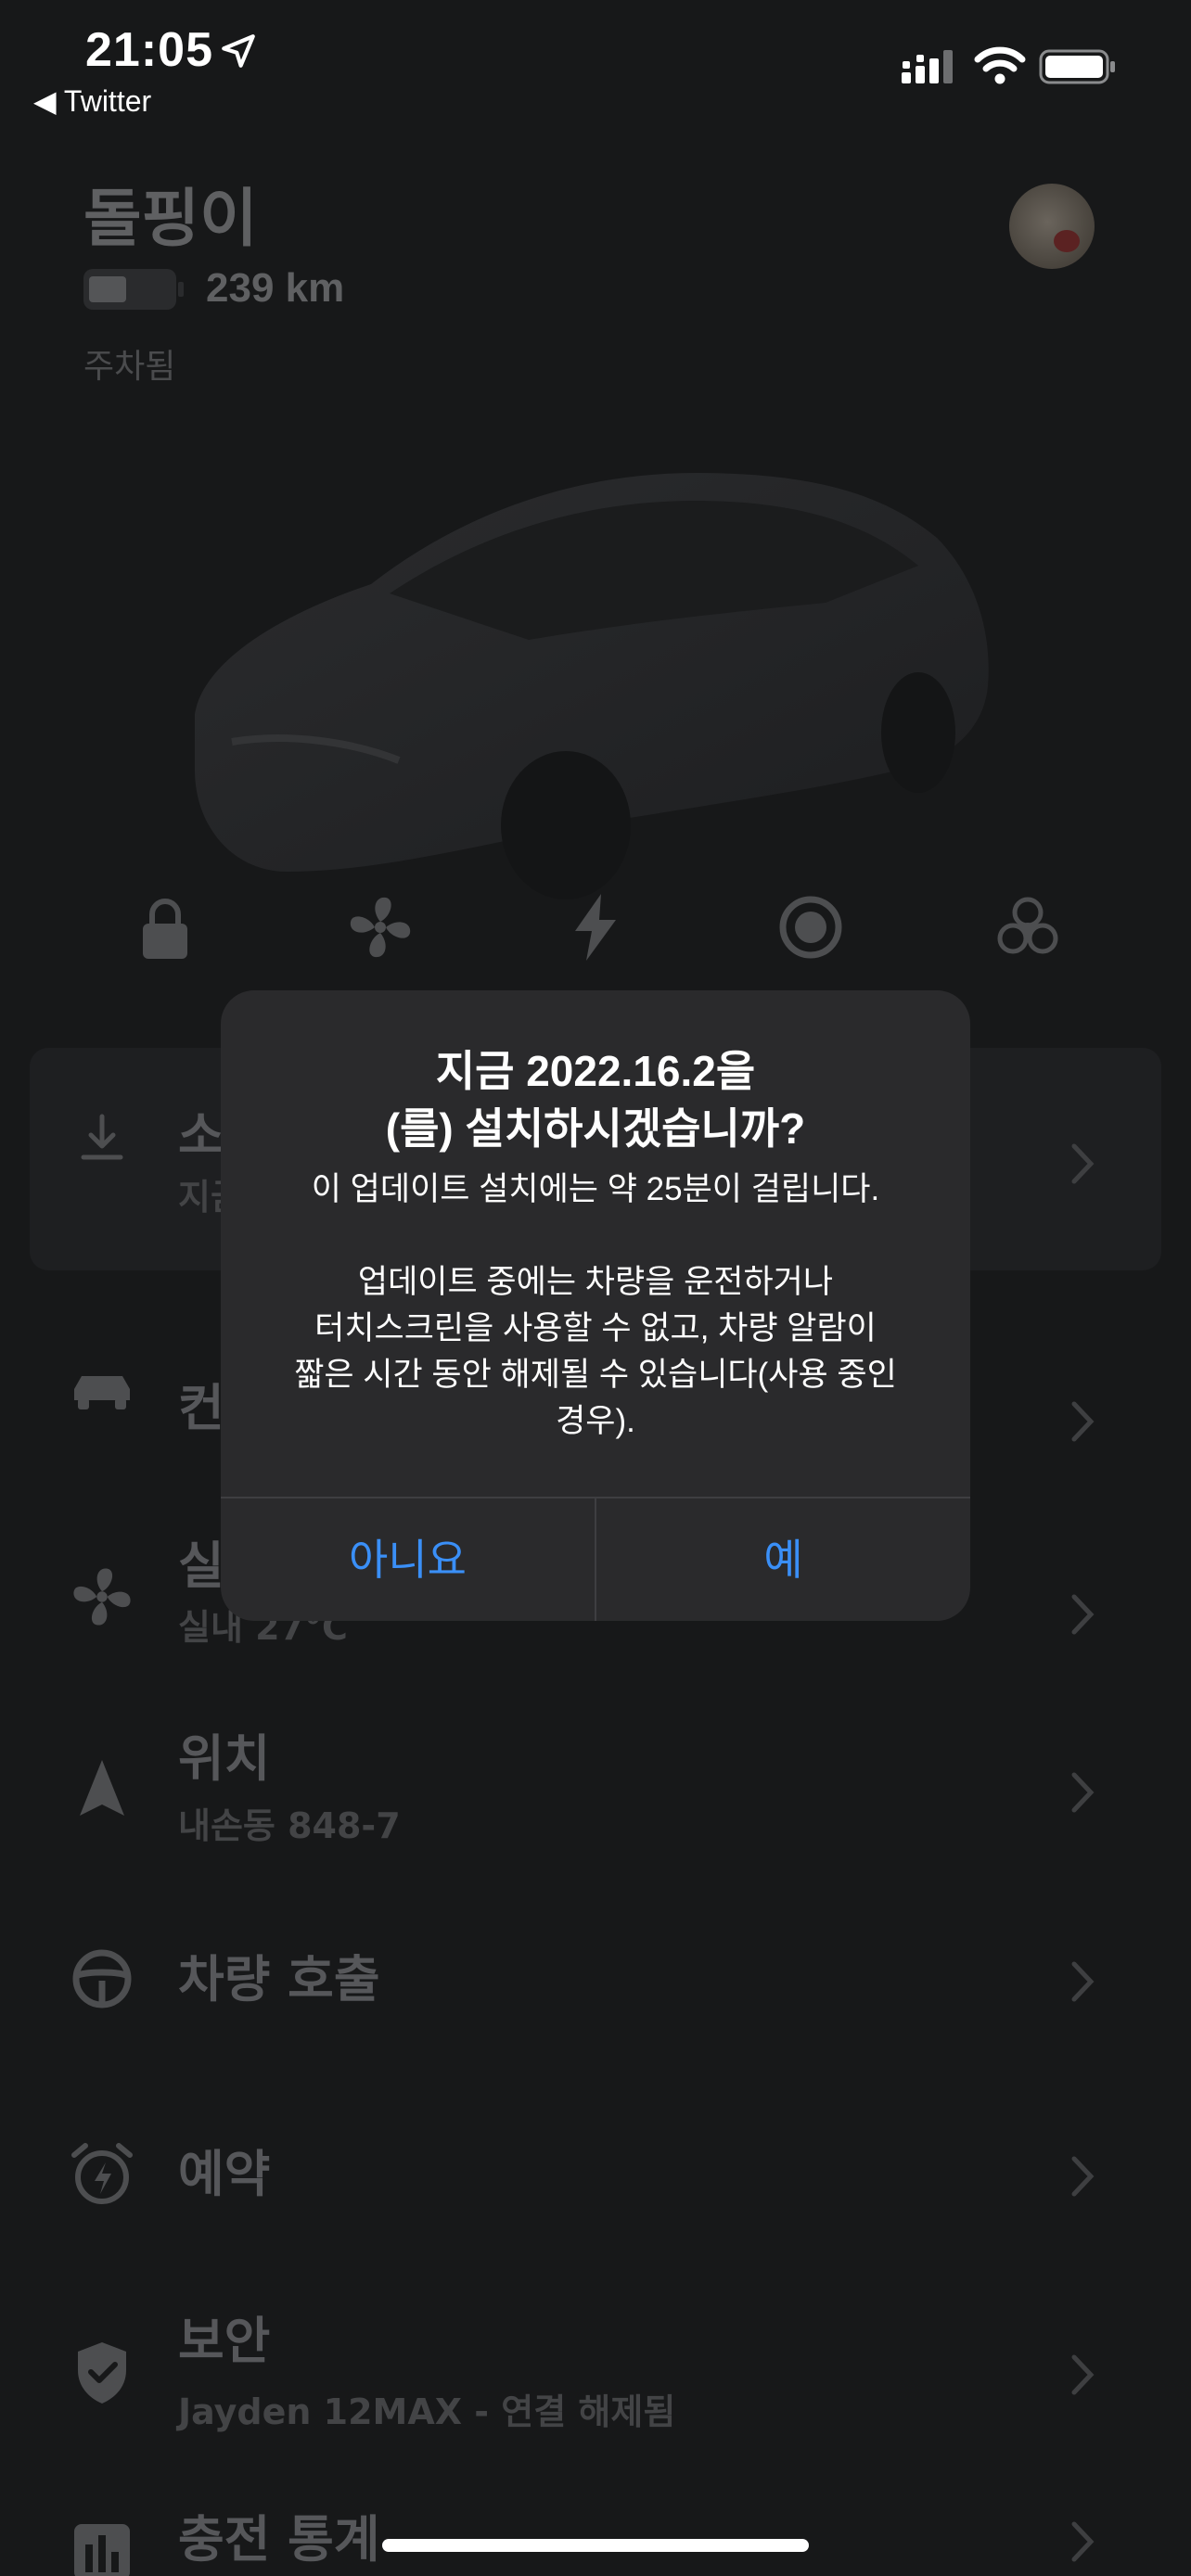  I want to click on location-arrow-icon, so click(238, 51).